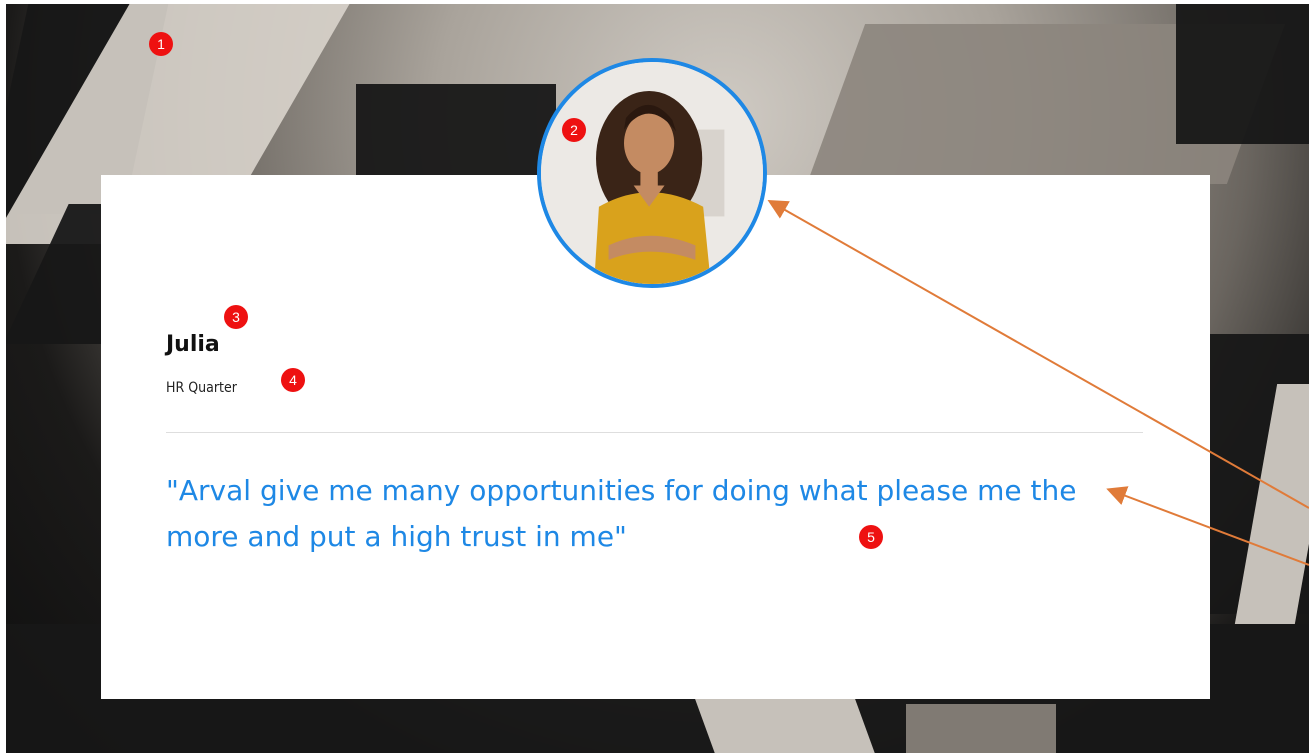 The height and width of the screenshot is (753, 1309). What do you see at coordinates (574, 130) in the screenshot?
I see `marker-2: 2` at bounding box center [574, 130].